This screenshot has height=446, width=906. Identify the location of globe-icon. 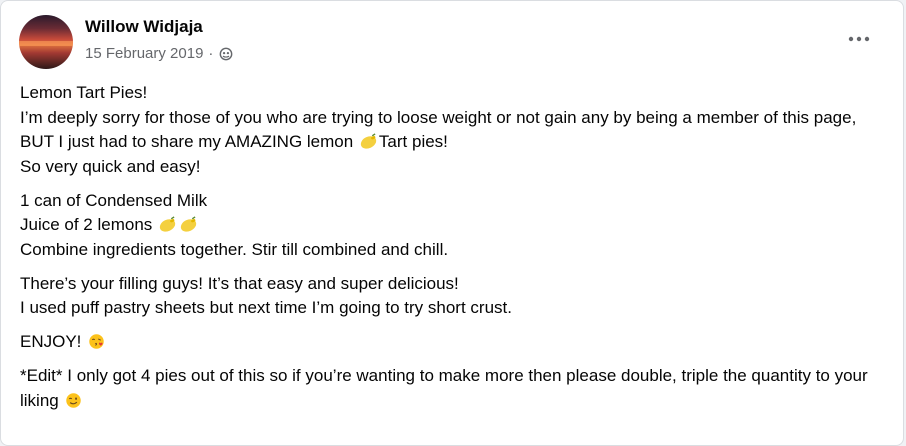
(226, 54).